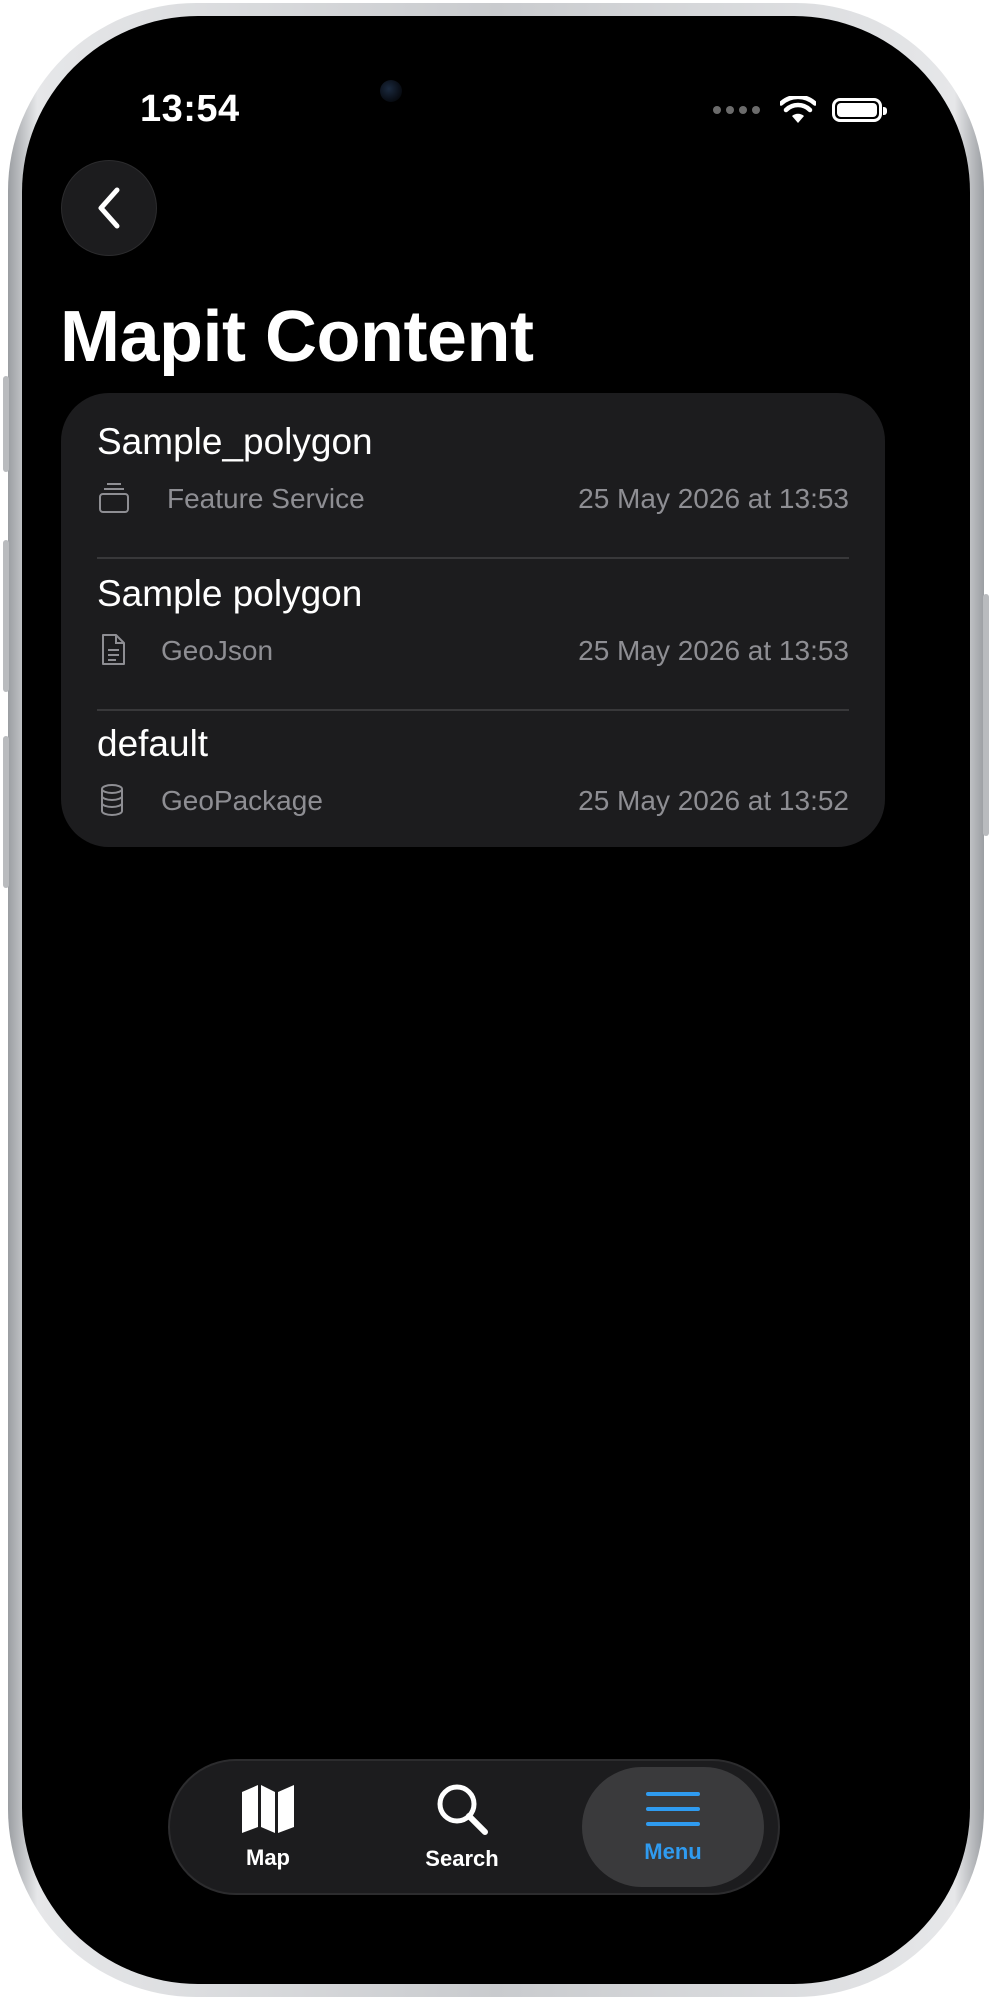  Describe the element at coordinates (153, 743) in the screenshot. I see `item-name: default` at that location.